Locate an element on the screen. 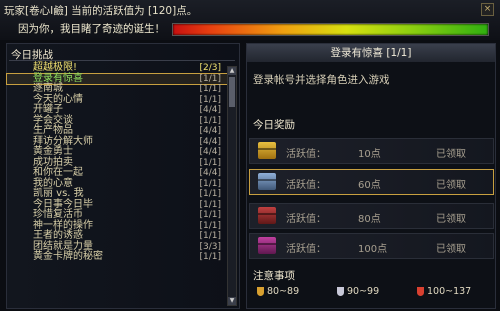 The height and width of the screenshot is (311, 500). challenge-item: 黄金卡牌的秘密 [1/1] is located at coordinates (117, 257).